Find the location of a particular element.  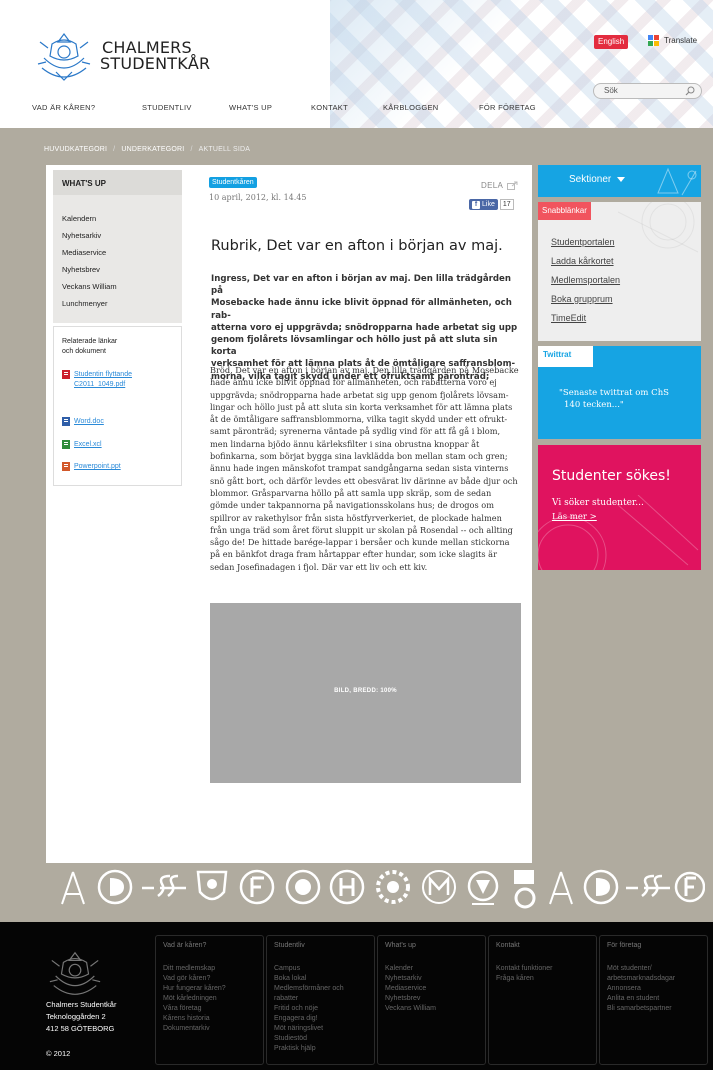

section-logo-crest-icon is located at coordinates (483, 888).